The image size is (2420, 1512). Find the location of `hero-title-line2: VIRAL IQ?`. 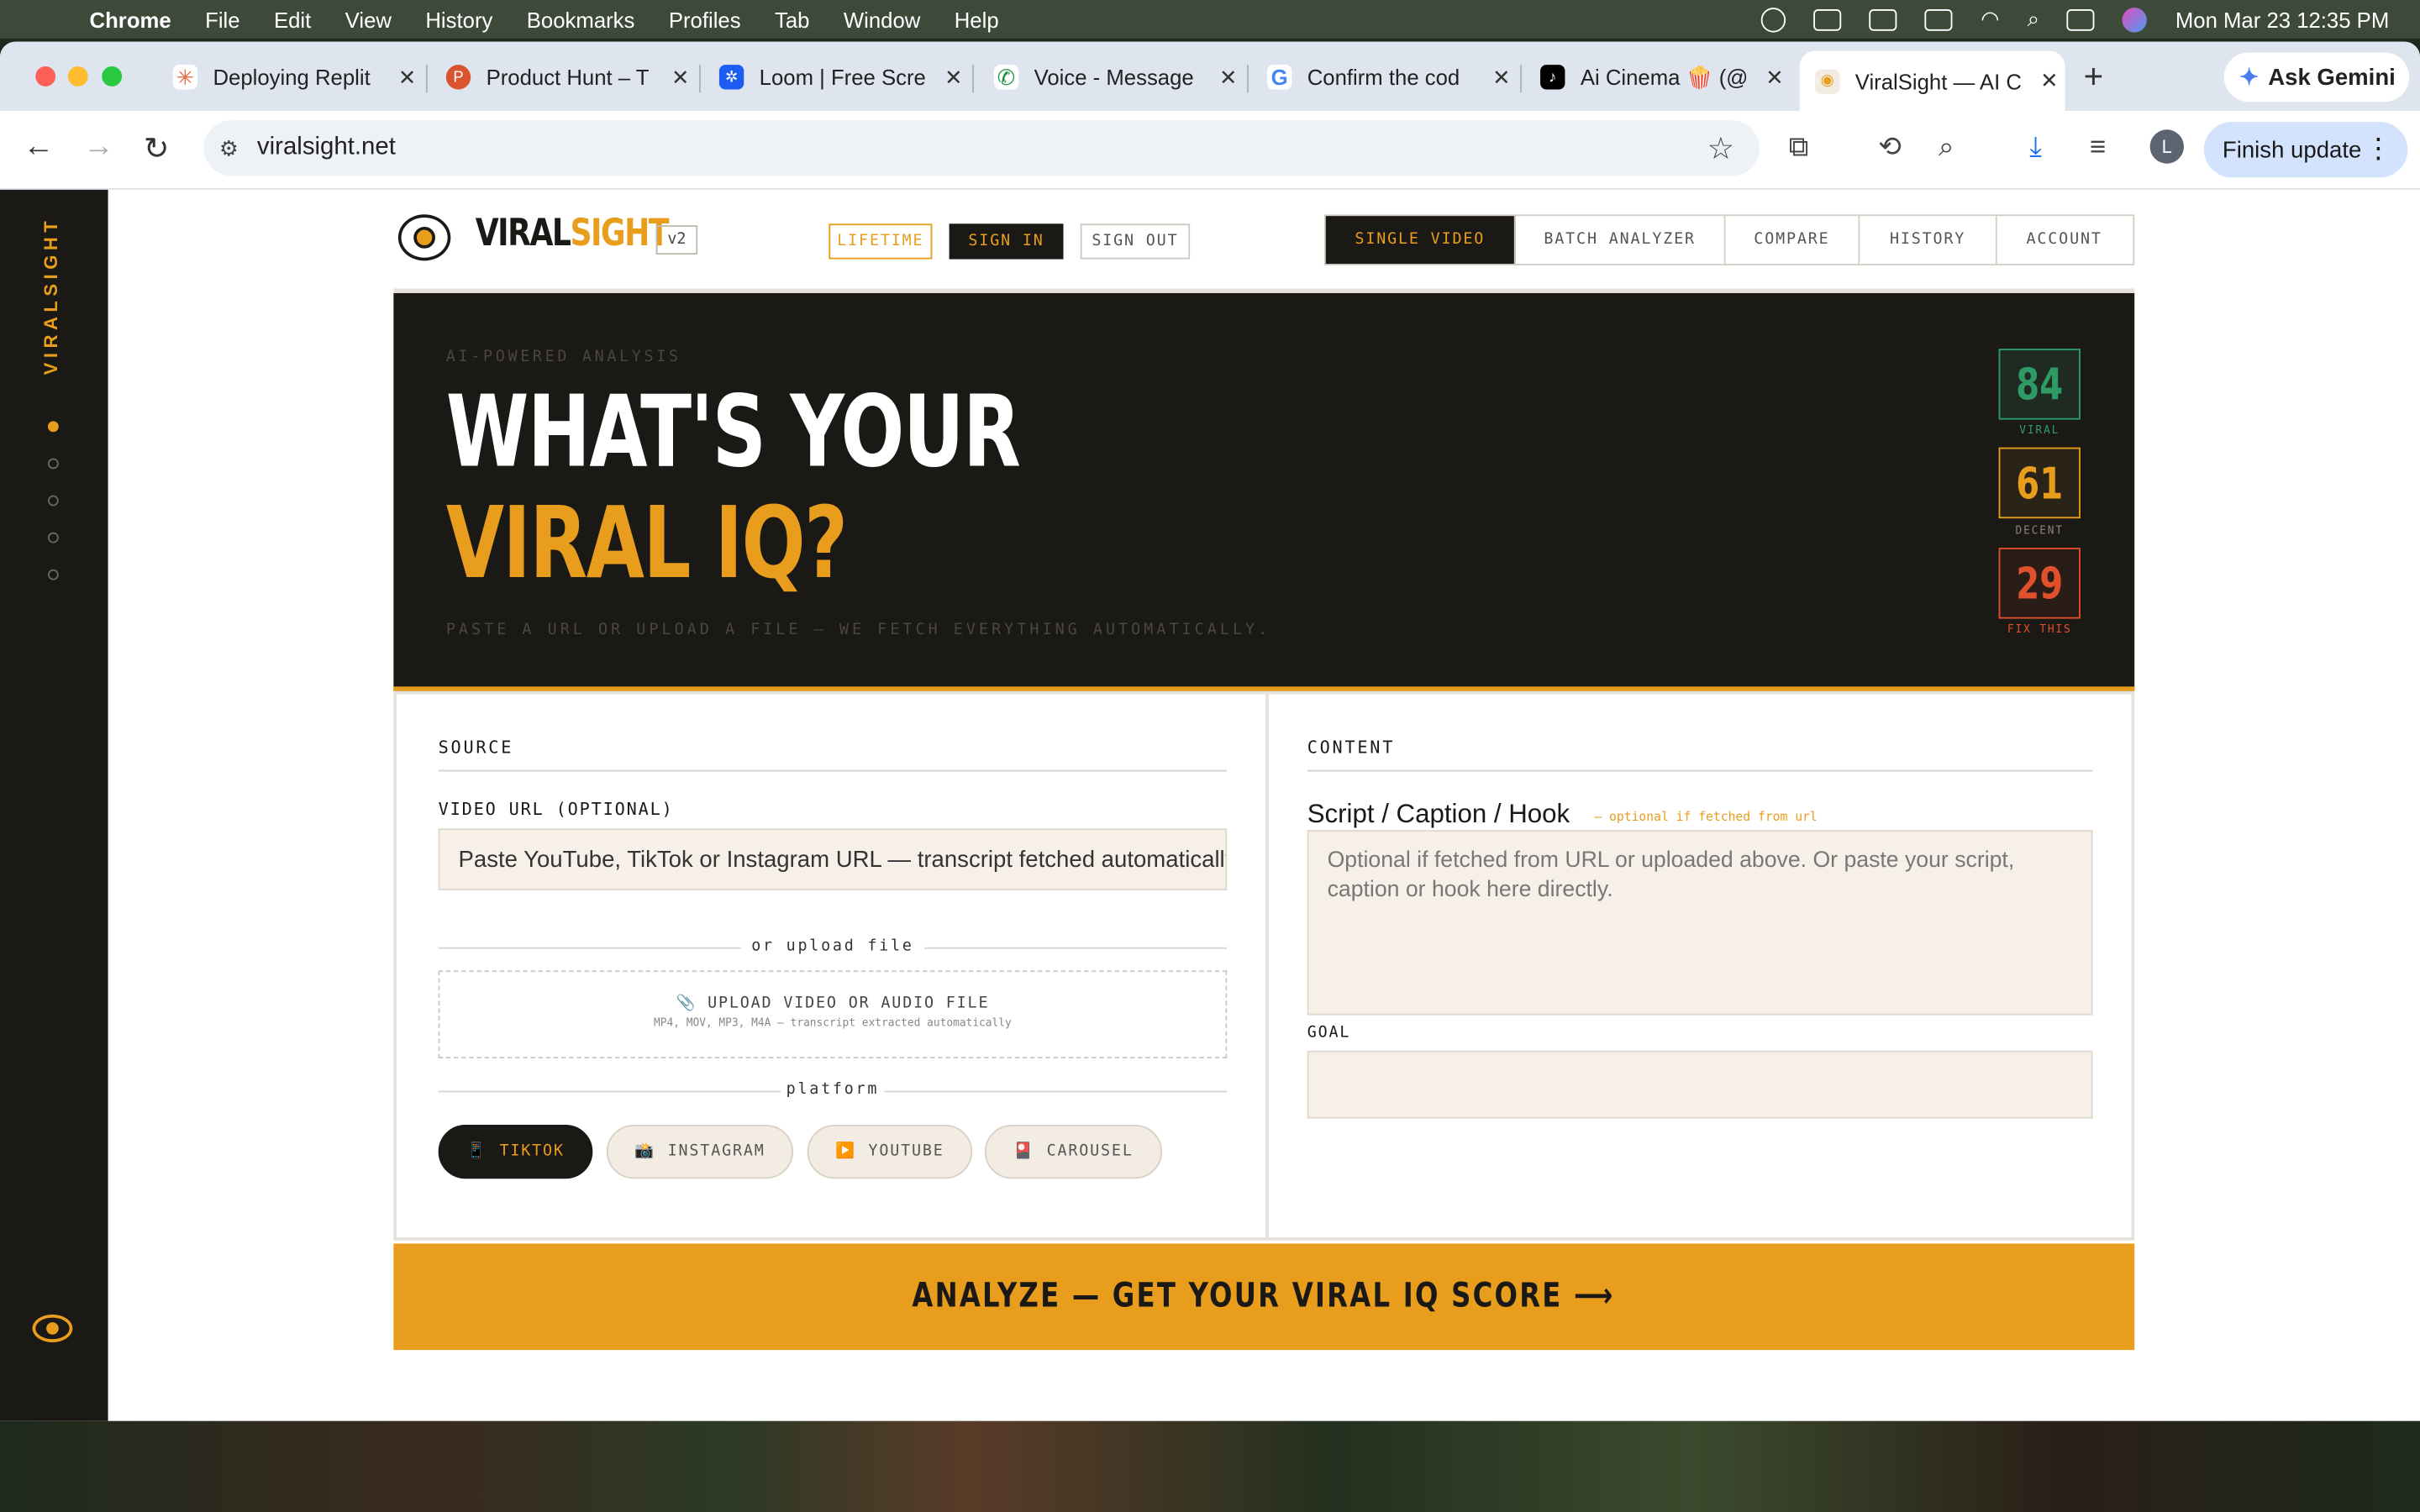

hero-title-line2: VIRAL IQ? is located at coordinates (646, 544).